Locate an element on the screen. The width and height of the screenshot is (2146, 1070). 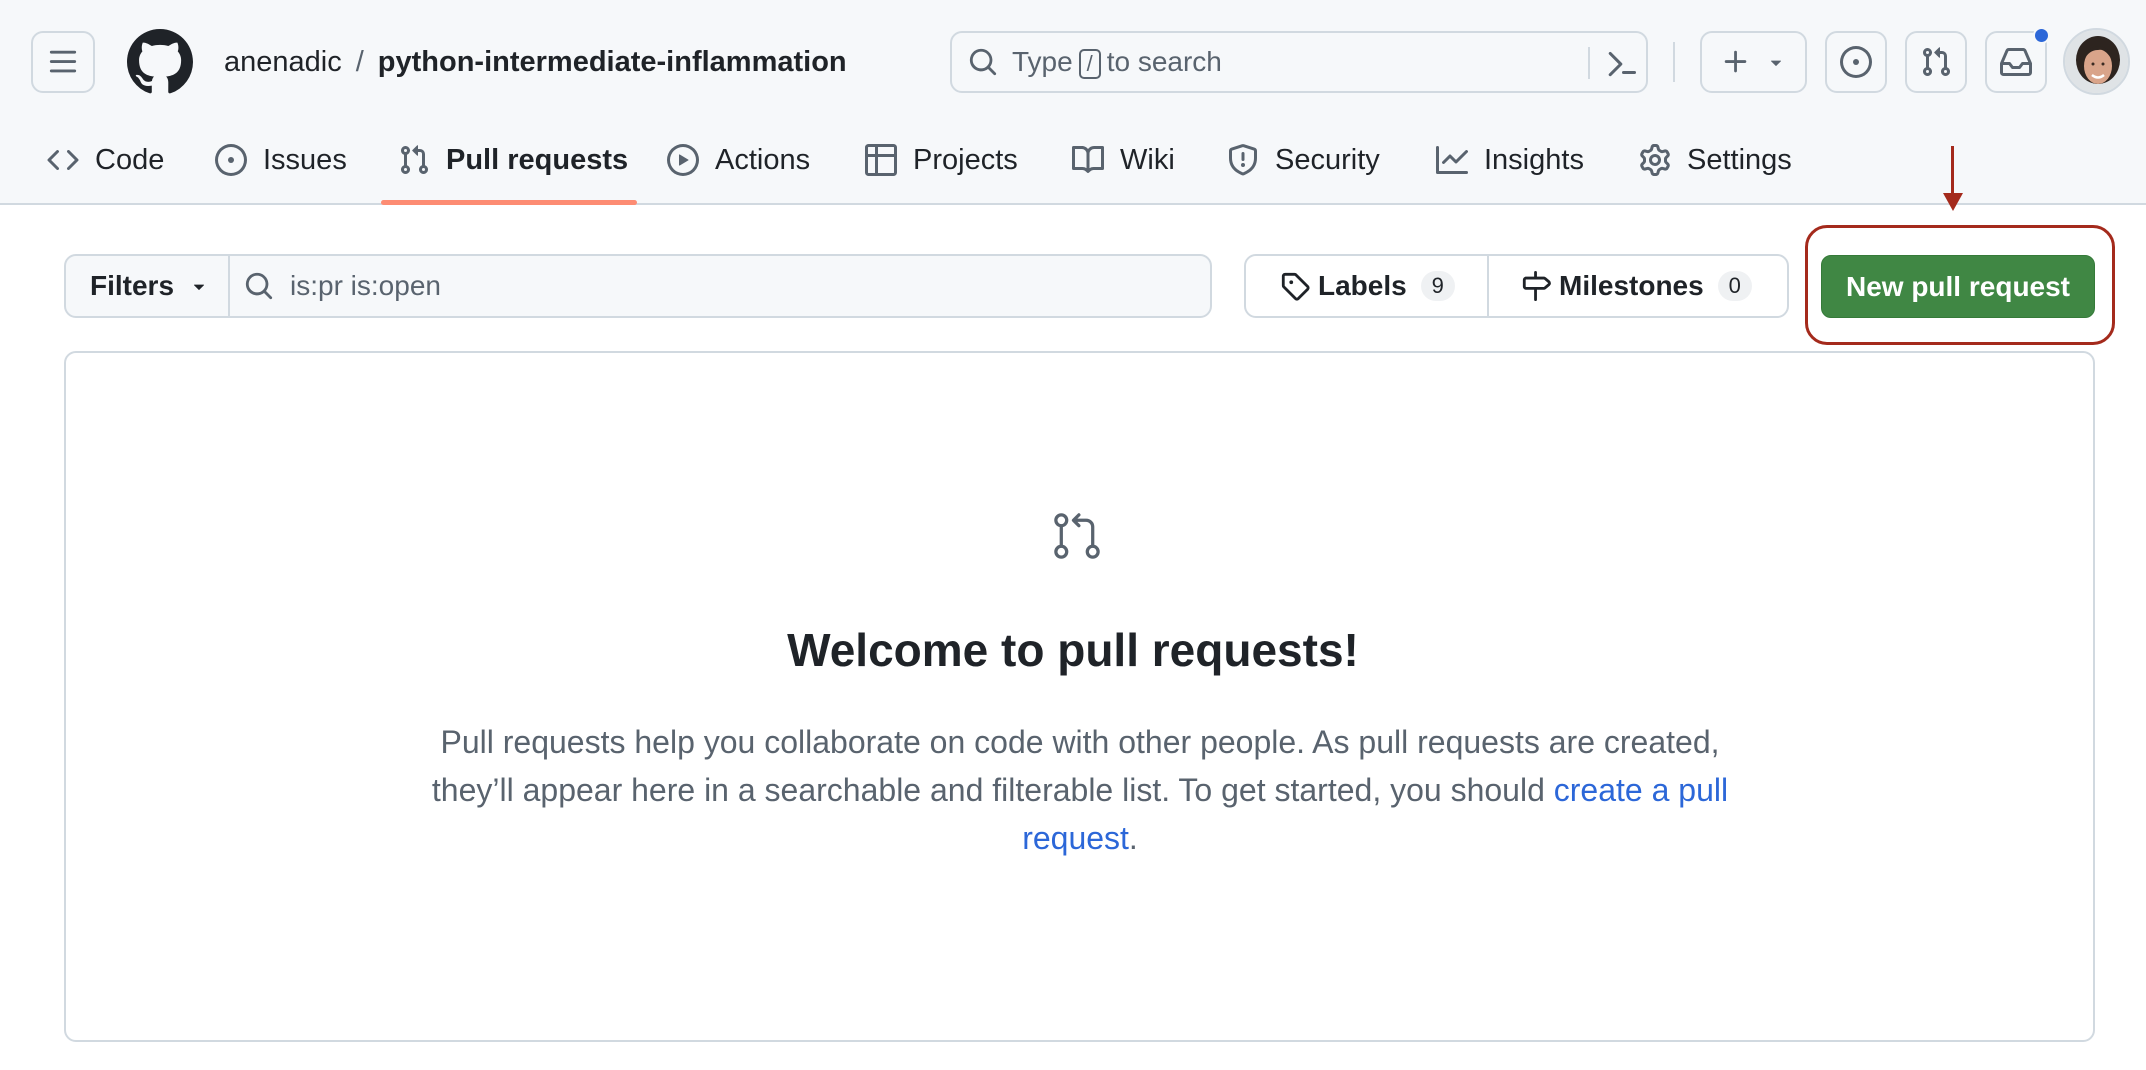
milestones-count: 0 is located at coordinates (1734, 286).